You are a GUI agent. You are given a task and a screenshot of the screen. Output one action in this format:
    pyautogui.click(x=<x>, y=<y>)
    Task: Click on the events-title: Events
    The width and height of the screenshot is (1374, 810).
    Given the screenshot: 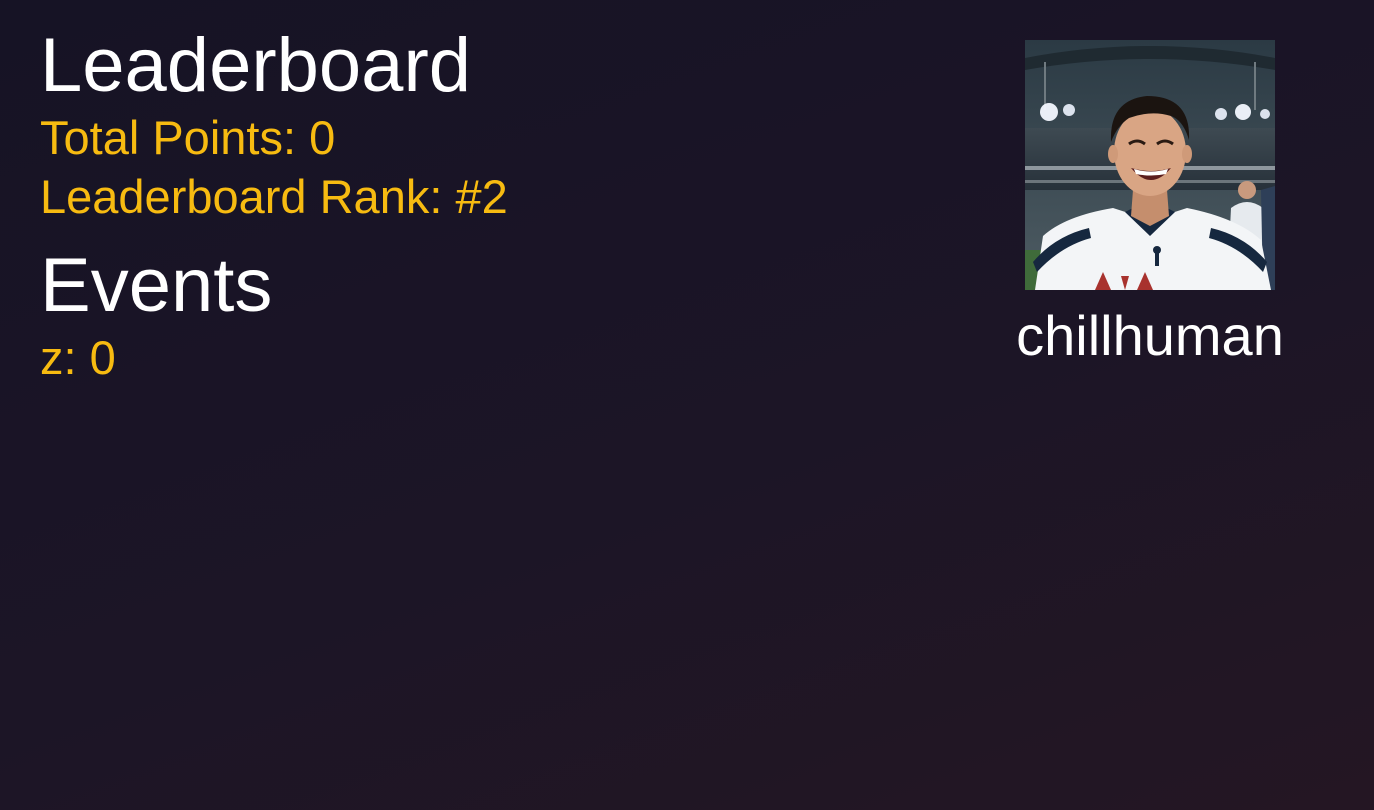 What is the action you would take?
    pyautogui.click(x=156, y=285)
    